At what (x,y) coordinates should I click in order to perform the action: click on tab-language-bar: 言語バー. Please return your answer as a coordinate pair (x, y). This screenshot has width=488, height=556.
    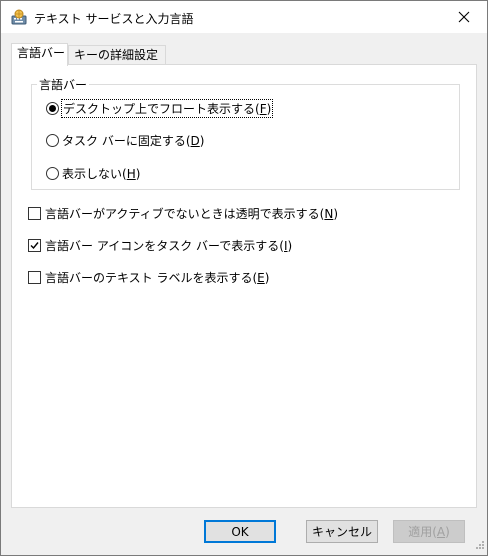
    Looking at the image, I should click on (39, 54).